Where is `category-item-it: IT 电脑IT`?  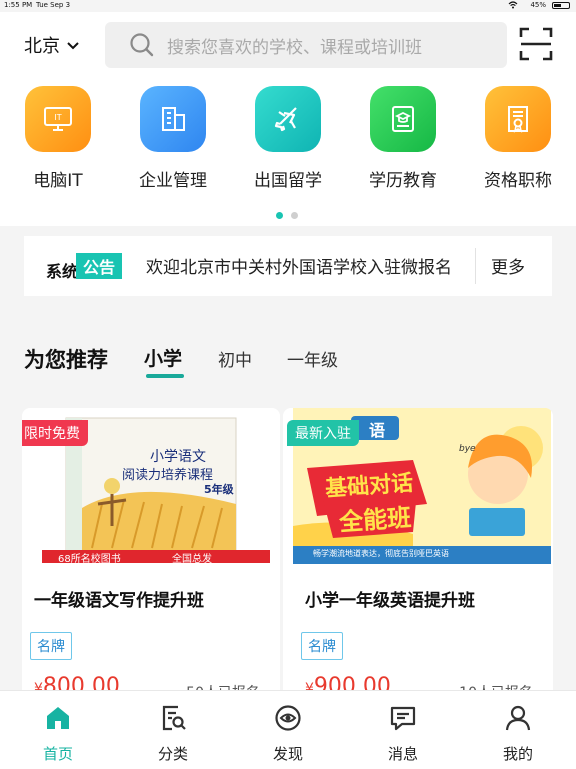
category-item-it: IT 电脑IT is located at coordinates (58, 138).